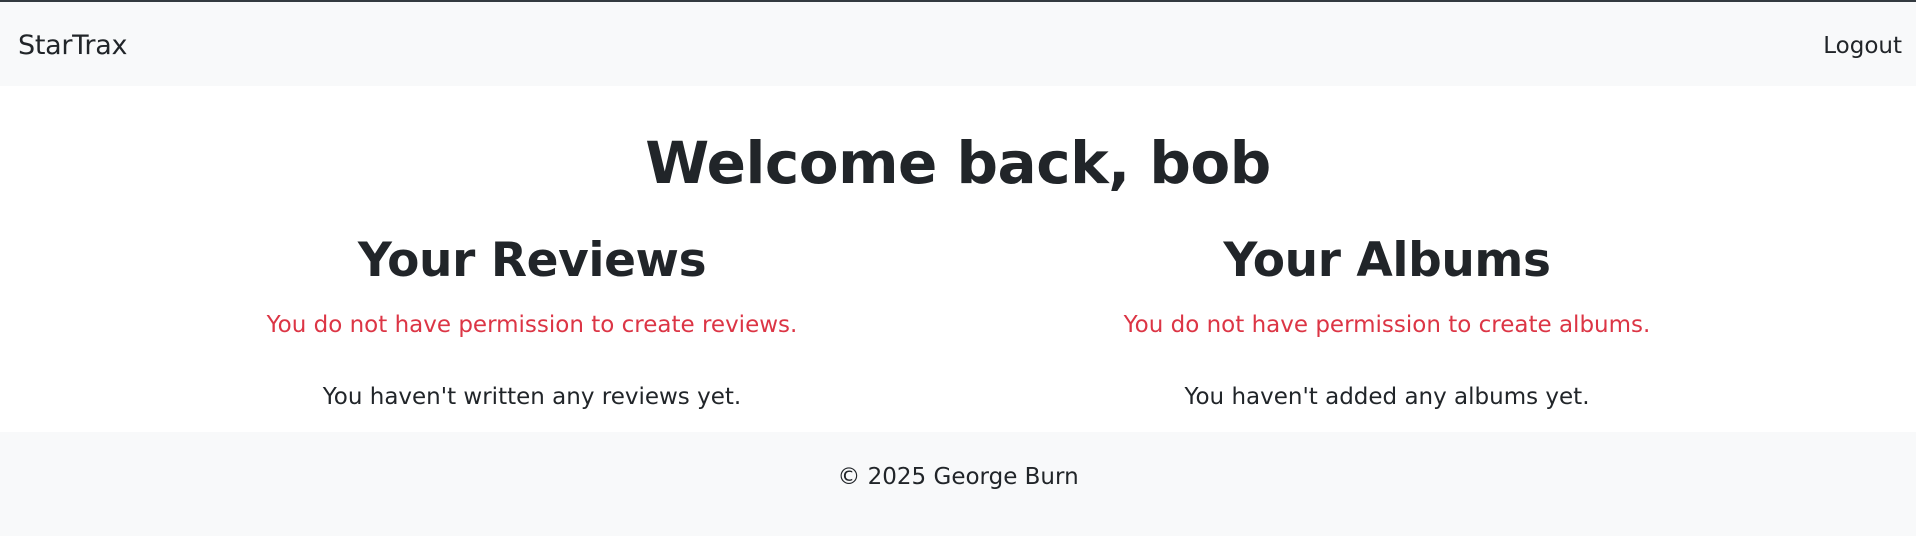 This screenshot has height=536, width=1916. Describe the element at coordinates (1387, 260) in the screenshot. I see `albums-heading: Your Albums` at that location.